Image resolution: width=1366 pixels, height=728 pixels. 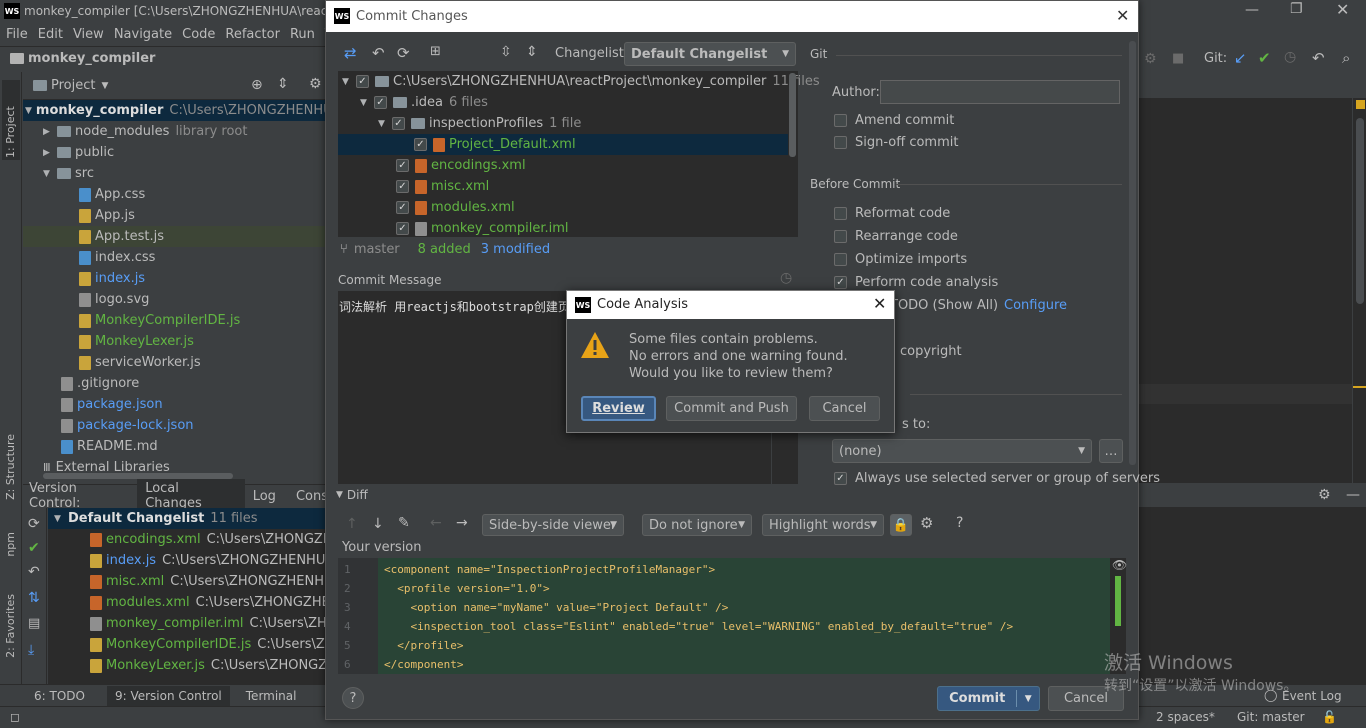 What do you see at coordinates (350, 53) in the screenshot?
I see `show-diff-icon: ⇄` at bounding box center [350, 53].